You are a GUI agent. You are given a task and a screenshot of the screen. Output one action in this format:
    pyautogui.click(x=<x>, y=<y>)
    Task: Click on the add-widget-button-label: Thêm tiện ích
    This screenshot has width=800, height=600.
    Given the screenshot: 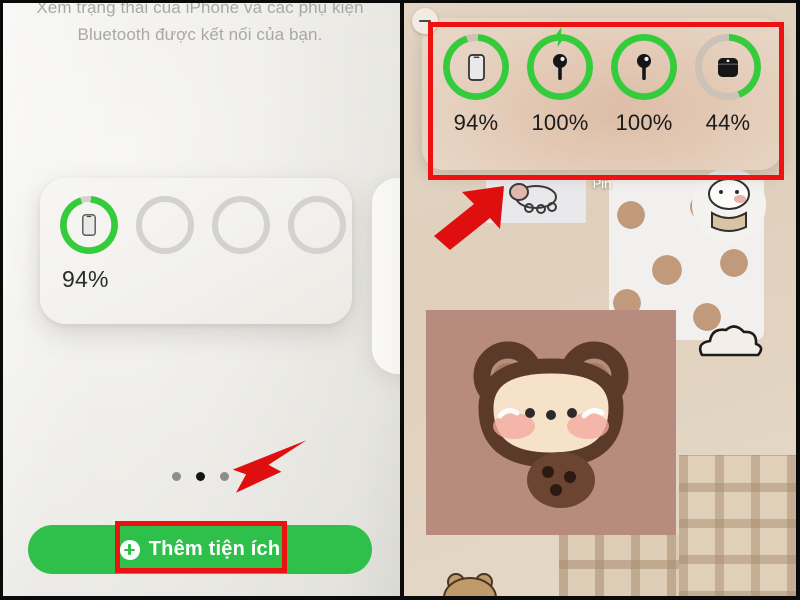 What is the action you would take?
    pyautogui.click(x=214, y=549)
    